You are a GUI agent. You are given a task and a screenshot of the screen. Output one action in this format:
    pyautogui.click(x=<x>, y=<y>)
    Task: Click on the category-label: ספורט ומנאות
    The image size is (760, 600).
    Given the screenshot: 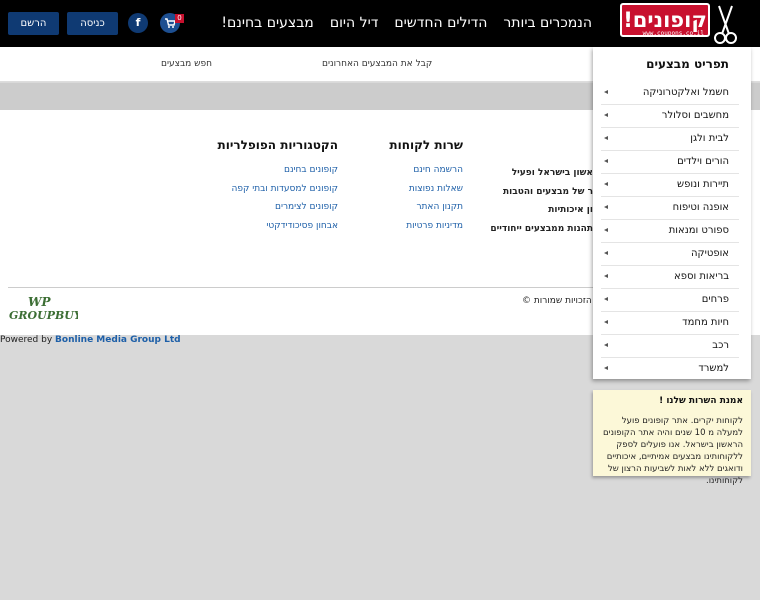 What is the action you would take?
    pyautogui.click(x=698, y=230)
    